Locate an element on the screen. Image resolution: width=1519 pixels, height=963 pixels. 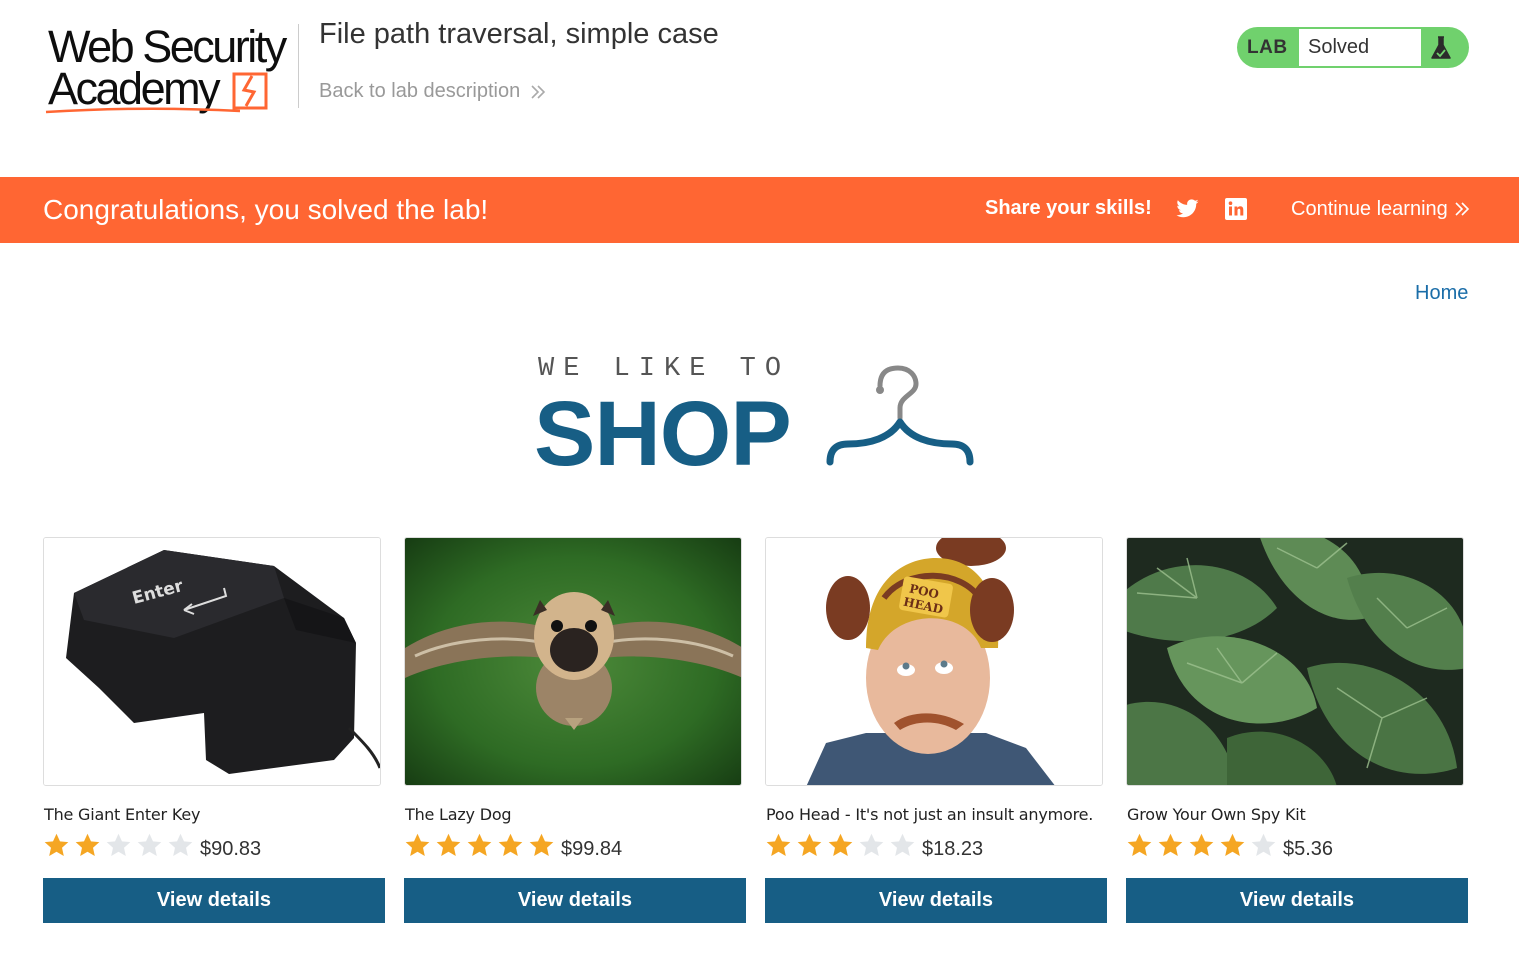
congratulations-message: Congratulations, you solved the lab! is located at coordinates (266, 209).